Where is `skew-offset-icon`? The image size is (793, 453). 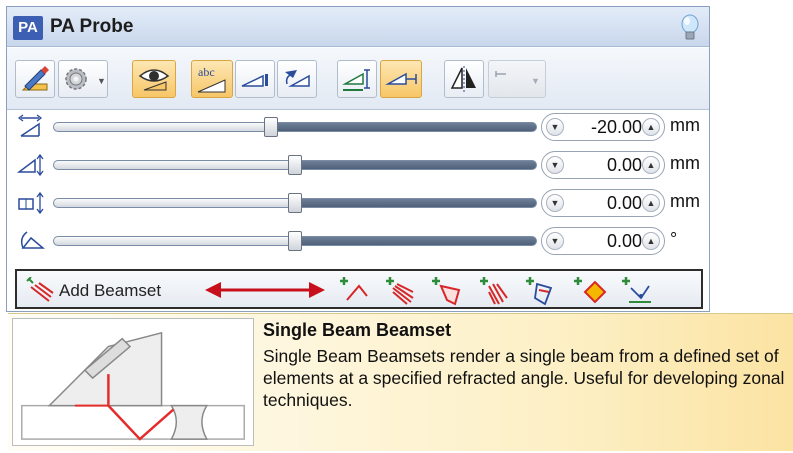
skew-offset-icon is located at coordinates (401, 78).